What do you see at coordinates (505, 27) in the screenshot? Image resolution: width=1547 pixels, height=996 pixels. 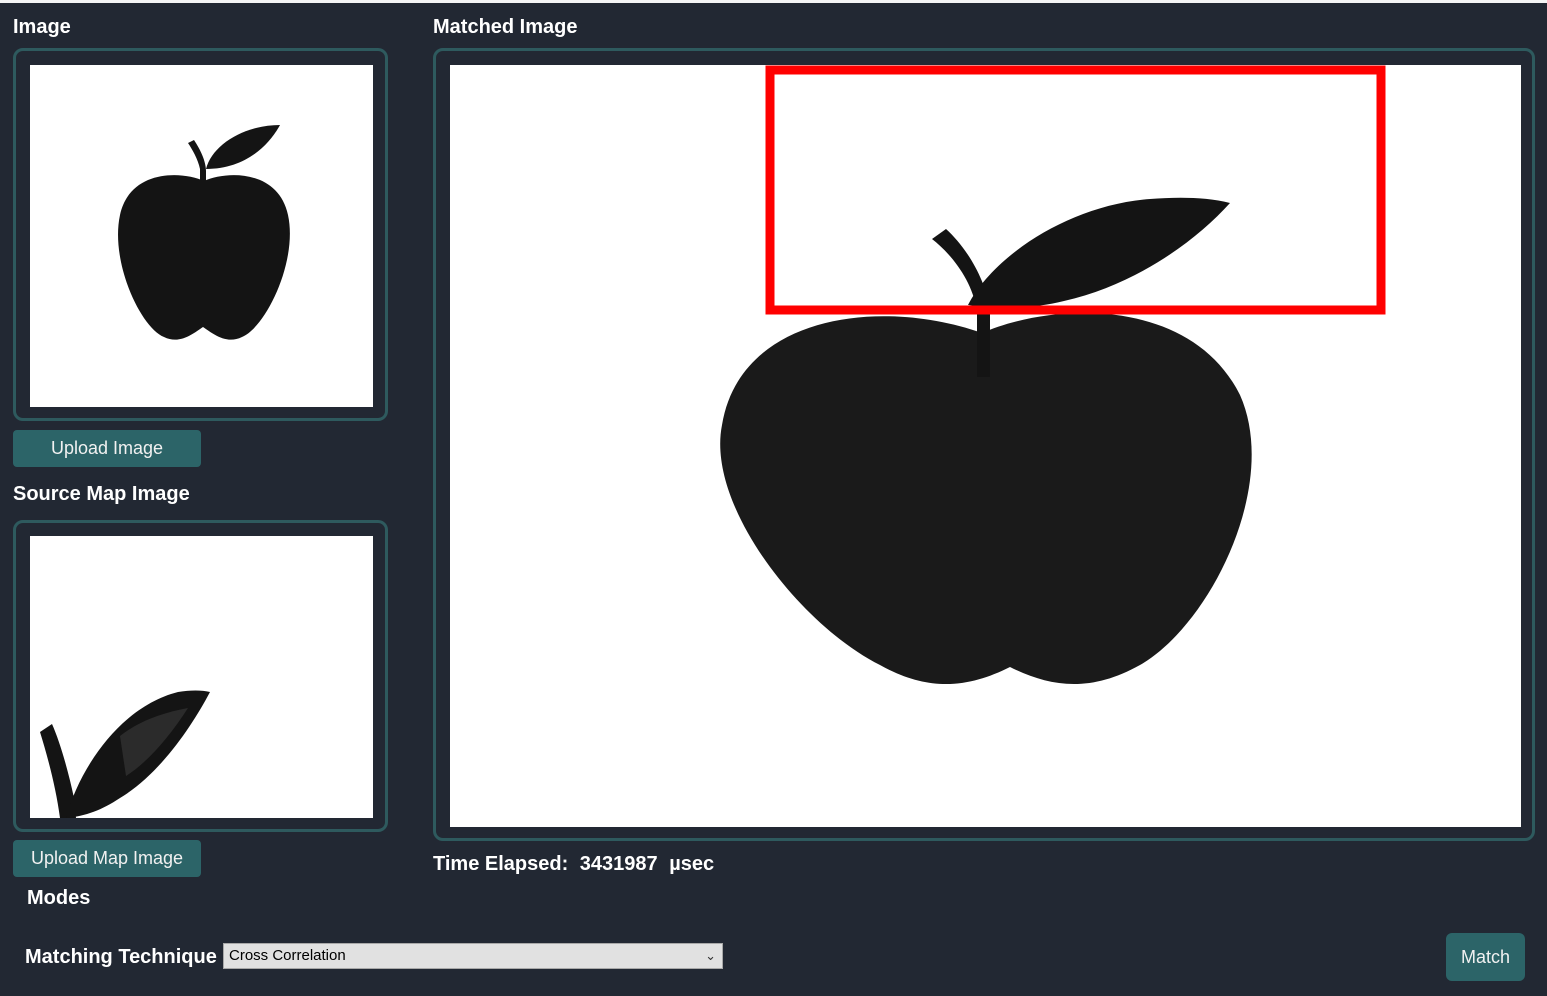 I see `matched-image-label: Matched Image` at bounding box center [505, 27].